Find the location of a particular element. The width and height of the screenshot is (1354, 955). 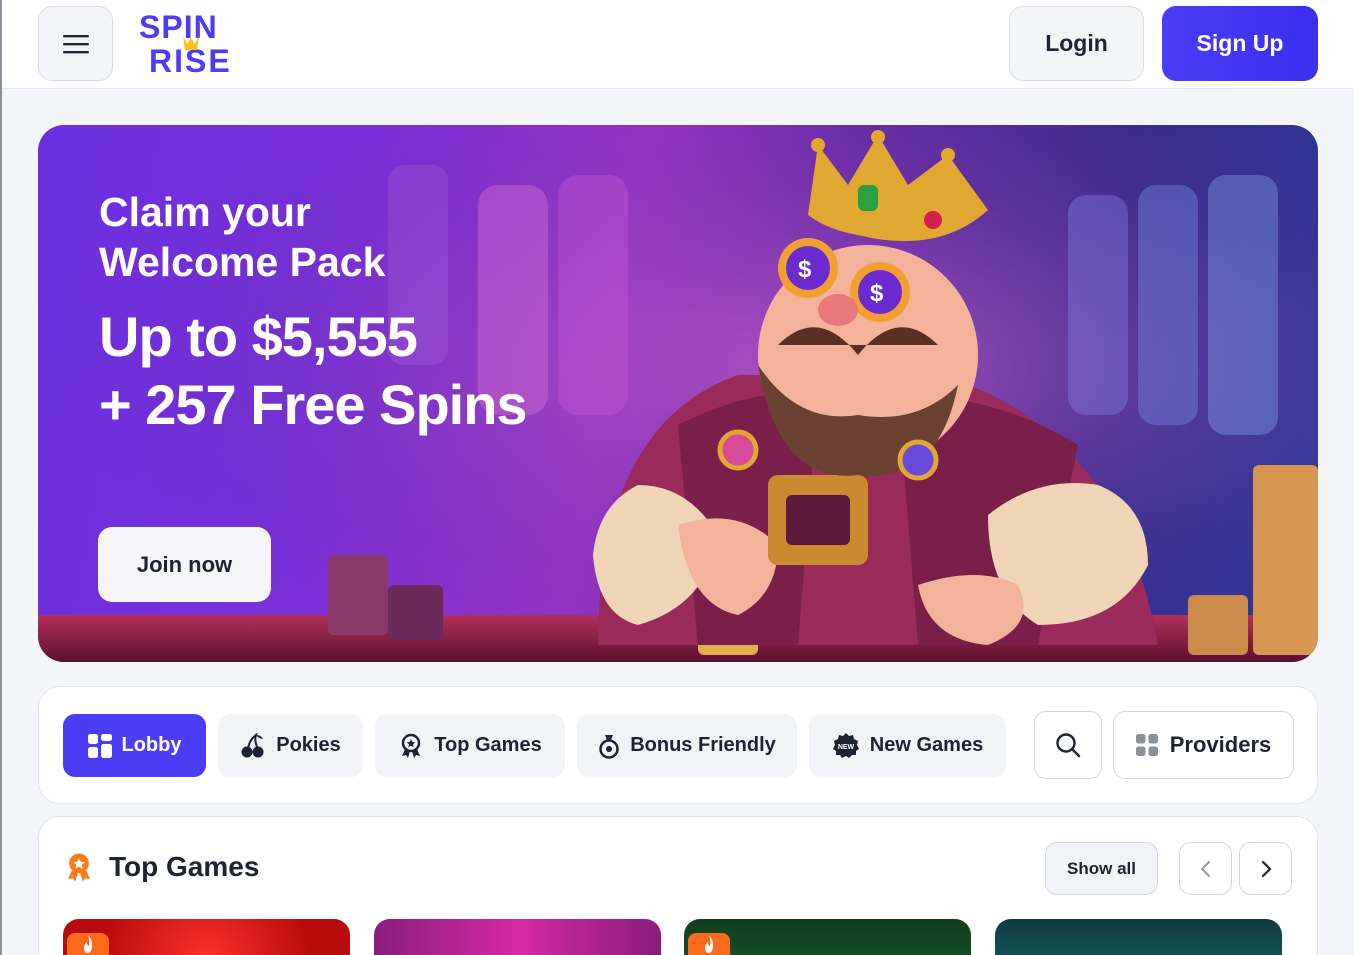

tab-lobby-label: Lobby is located at coordinates (151, 745).